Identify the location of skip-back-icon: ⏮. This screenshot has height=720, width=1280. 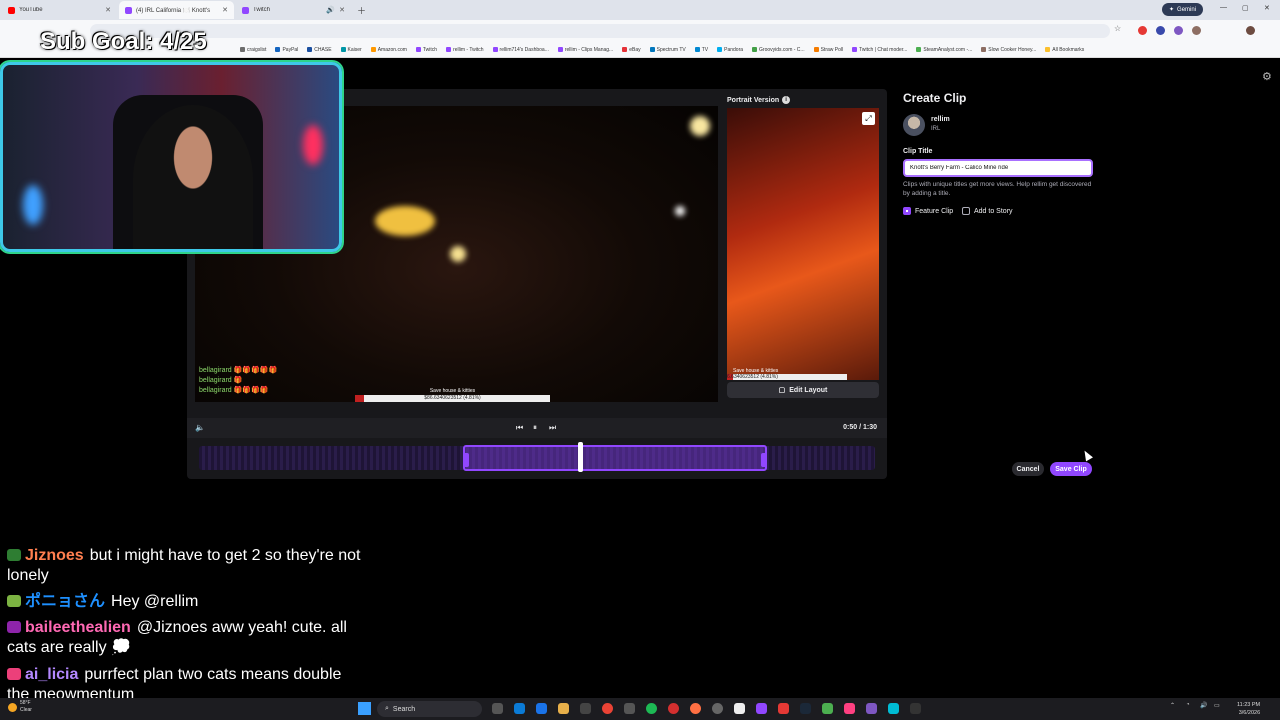
(519, 428).